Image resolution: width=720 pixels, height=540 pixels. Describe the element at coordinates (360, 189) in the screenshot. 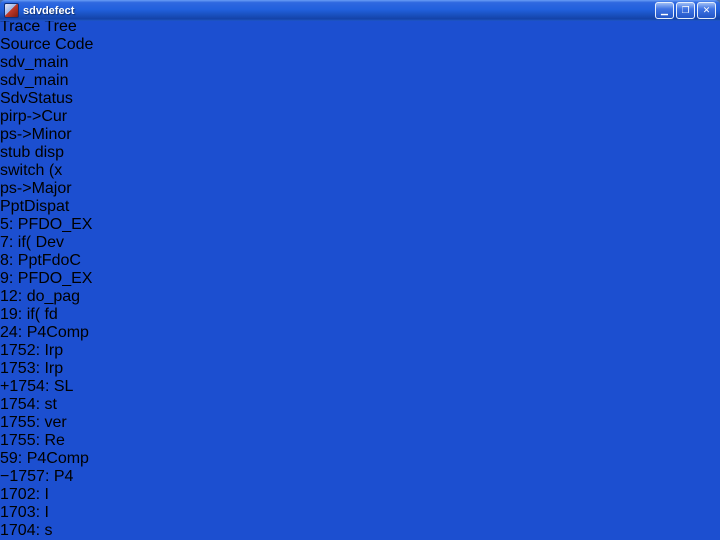

I see `tree-item: ps->Major` at that location.